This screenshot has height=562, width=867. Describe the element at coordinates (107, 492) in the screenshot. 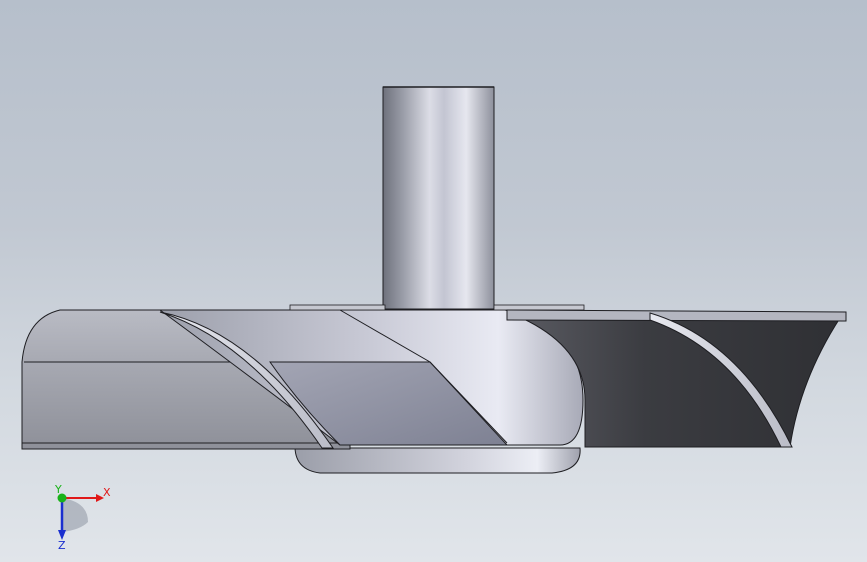

I see `x-axis-label: X` at that location.